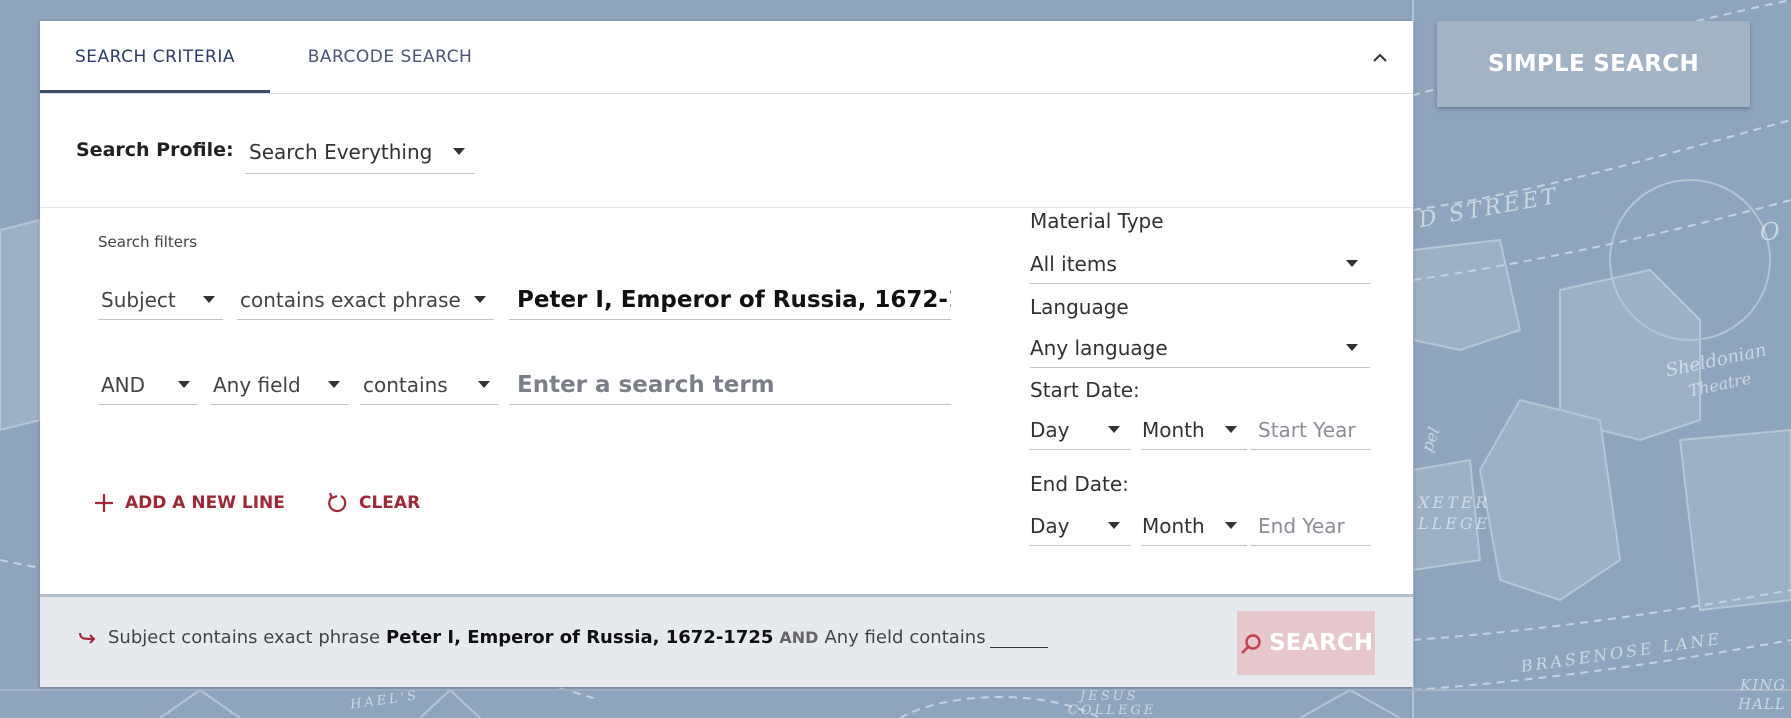 This screenshot has width=1791, height=718. What do you see at coordinates (350, 300) in the screenshot?
I see `line1-operator-value: contains exact phrase` at bounding box center [350, 300].